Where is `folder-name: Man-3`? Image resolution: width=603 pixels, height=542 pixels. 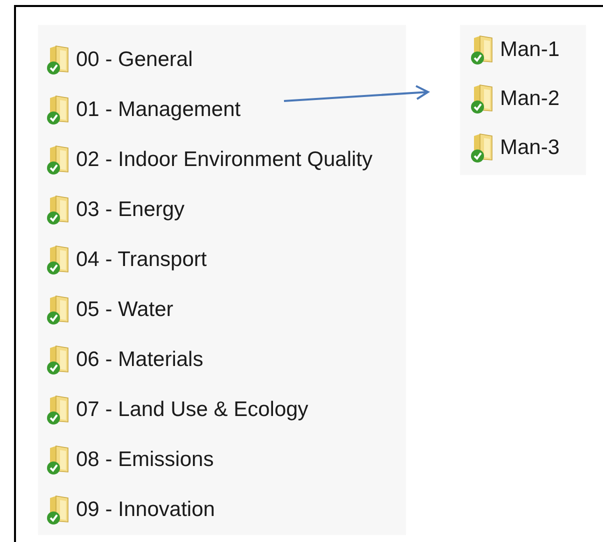
folder-name: Man-3 is located at coordinates (530, 148).